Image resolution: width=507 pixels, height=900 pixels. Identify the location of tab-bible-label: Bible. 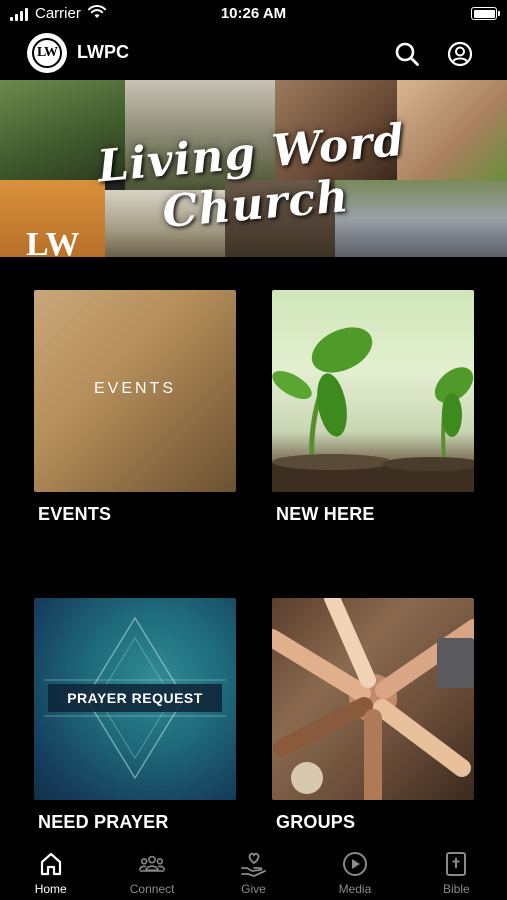
(456, 889).